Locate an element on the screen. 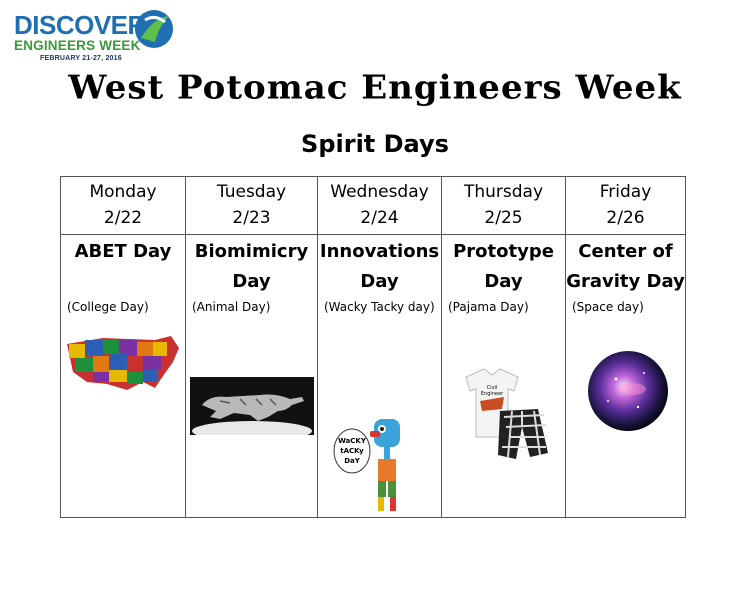 This screenshot has width=750, height=602. day-date: 2/25 is located at coordinates (503, 218).